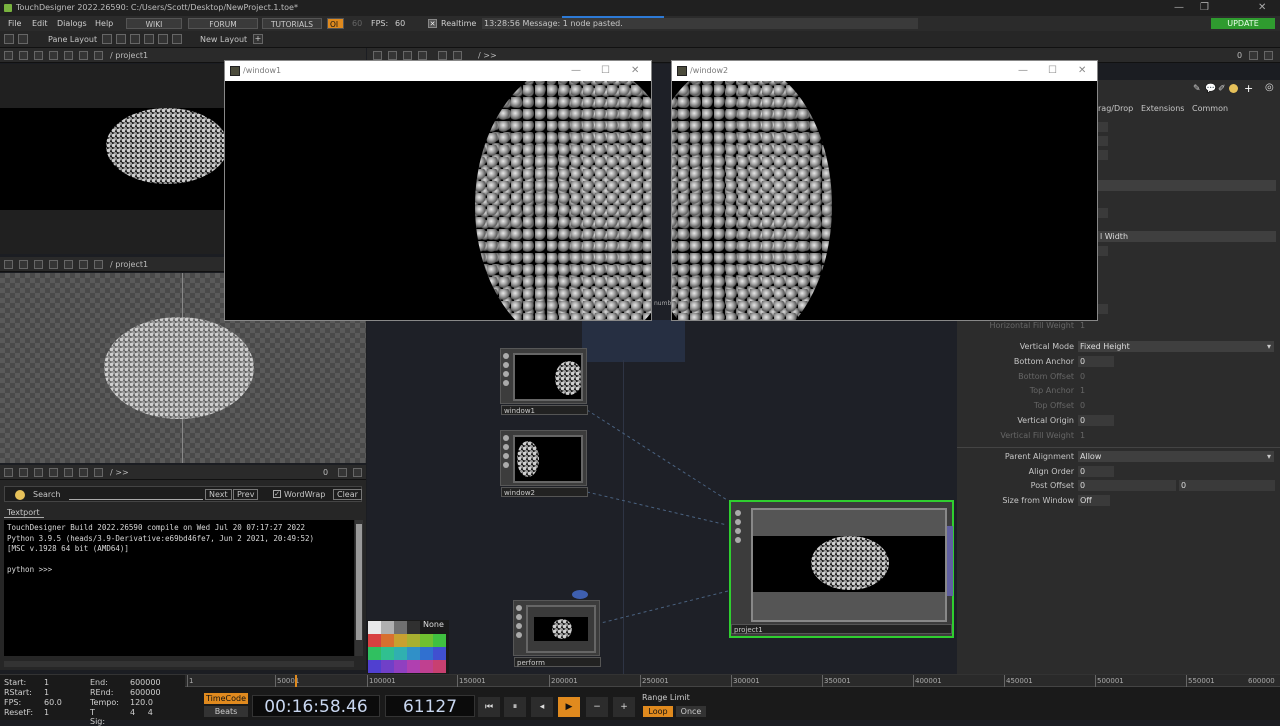 The width and height of the screenshot is (1280, 726). Describe the element at coordinates (296, 681) in the screenshot. I see `playhead` at that location.